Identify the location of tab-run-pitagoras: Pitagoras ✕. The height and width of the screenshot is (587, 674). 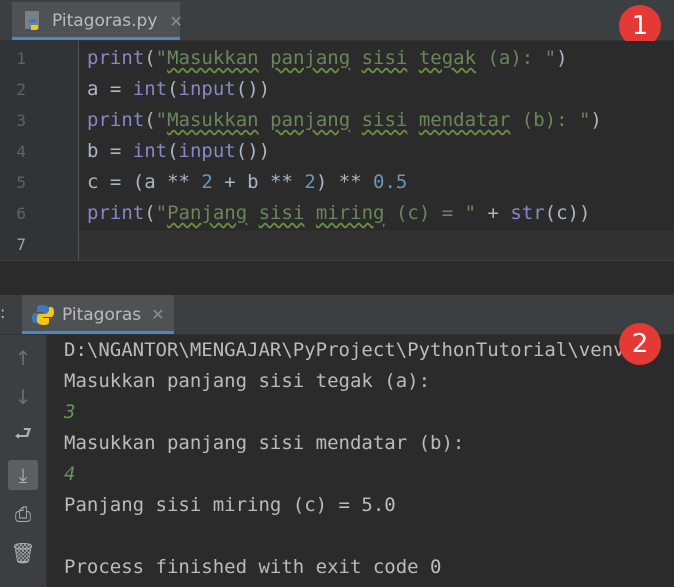
(98, 314).